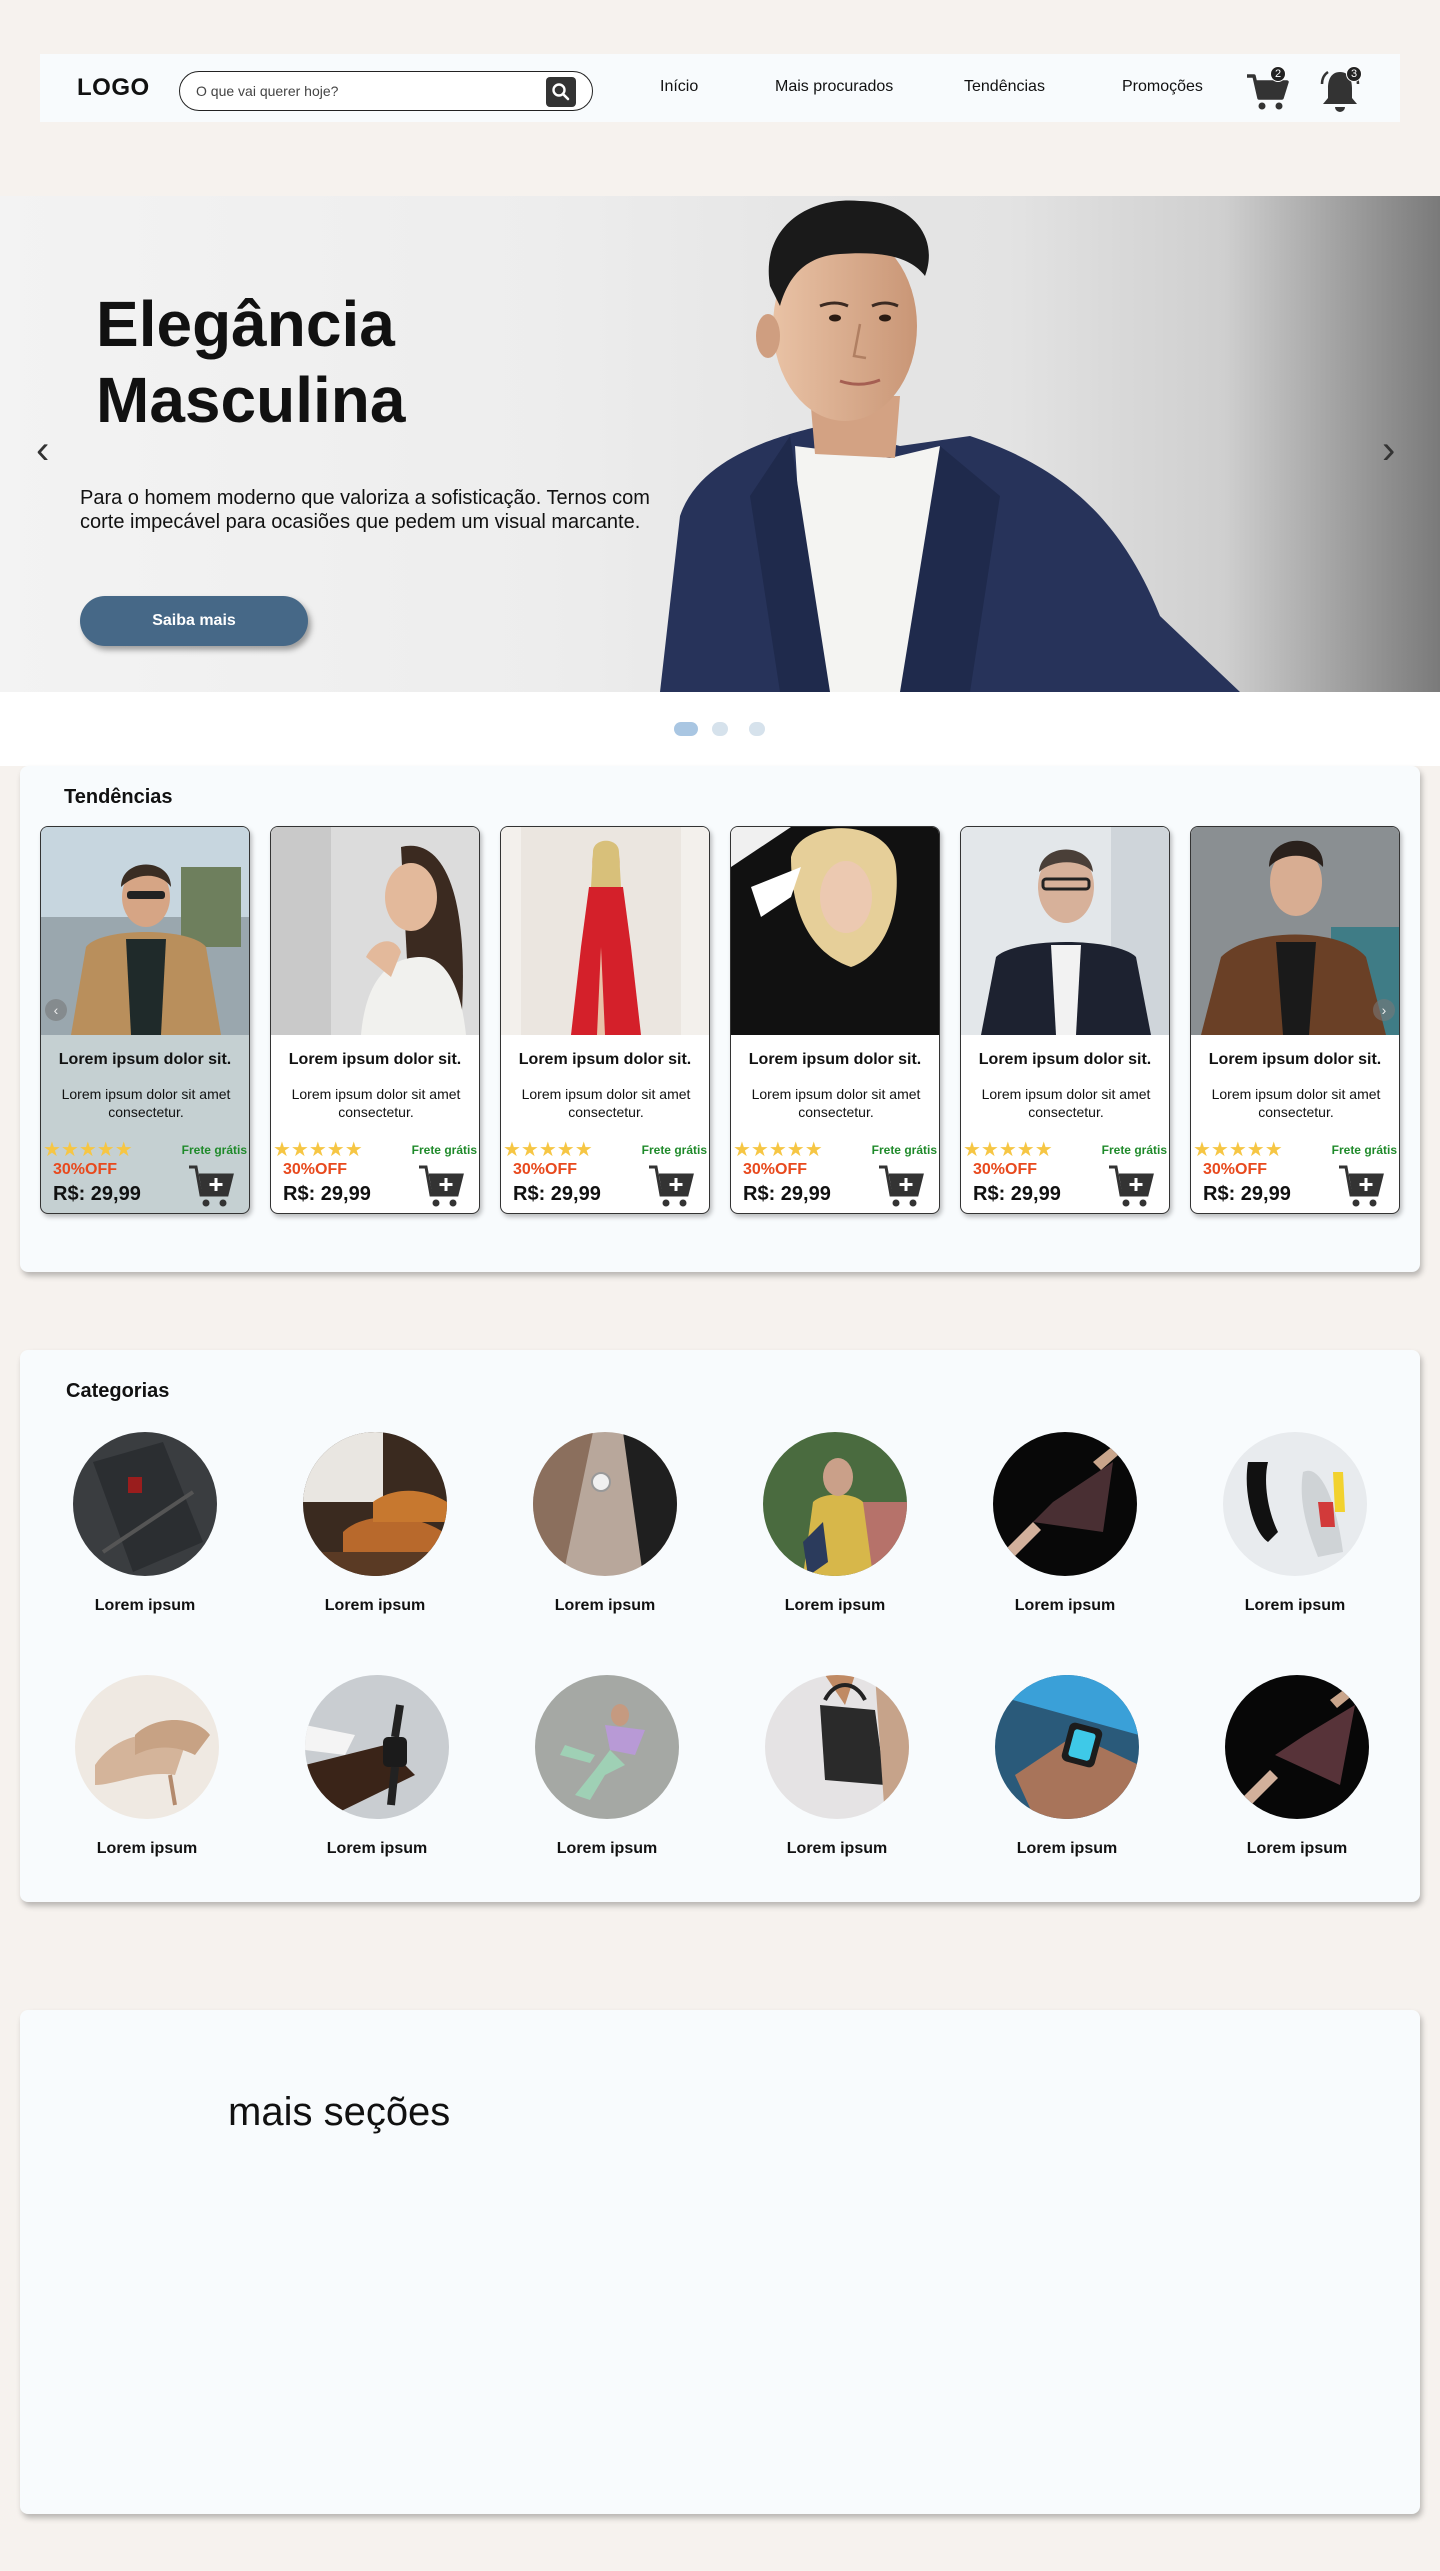  Describe the element at coordinates (1340, 90) in the screenshot. I see `notifications-button: 3` at that location.